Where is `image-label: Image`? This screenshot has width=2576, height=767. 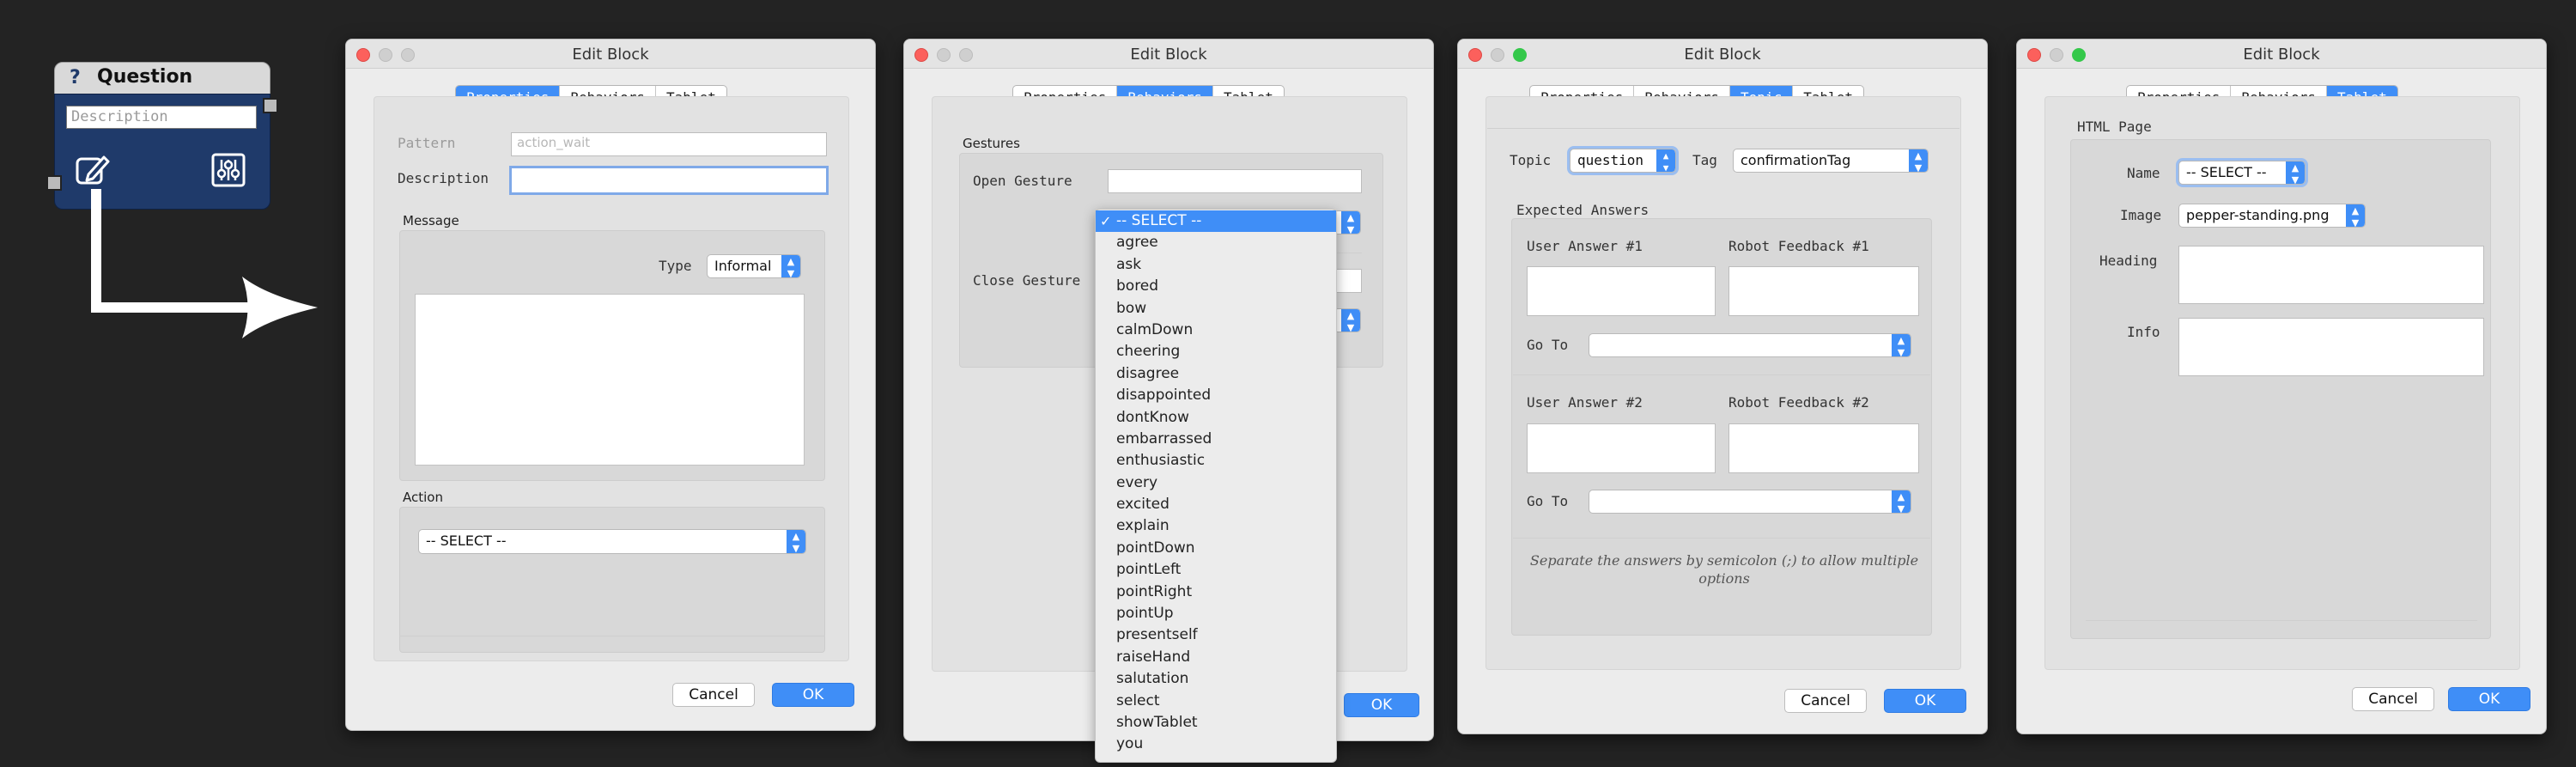 image-label: Image is located at coordinates (2141, 215).